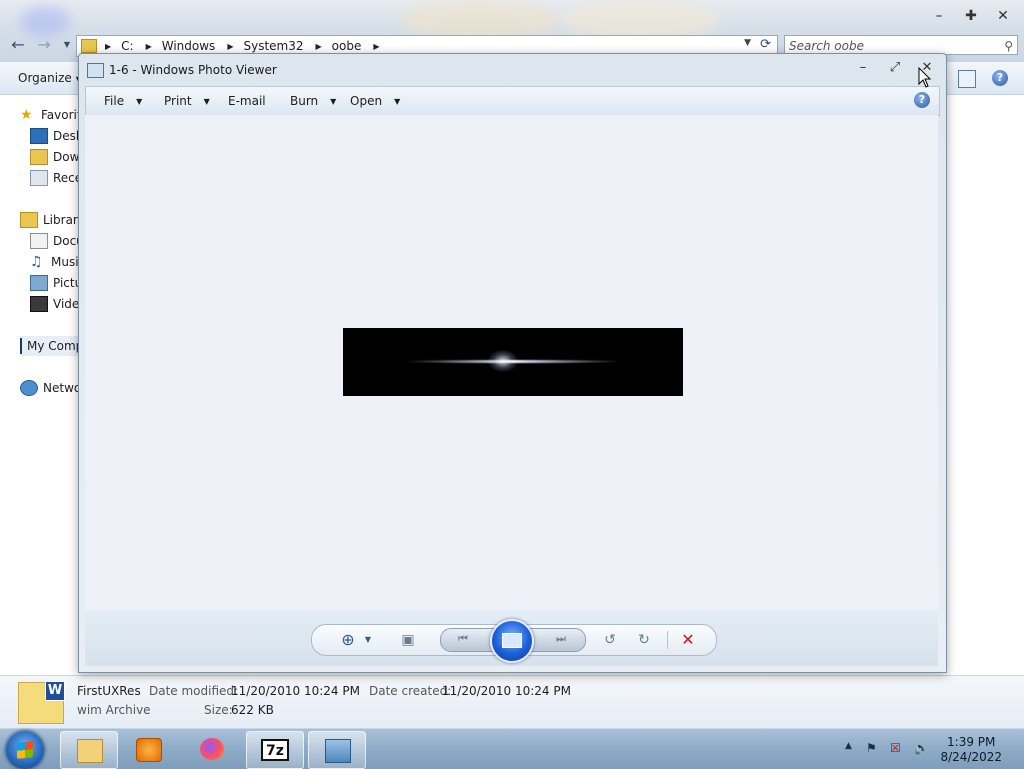  Describe the element at coordinates (512, 748) in the screenshot. I see `taskbar: 7z ▲ ⚑ ☒ 🔈 1:39 PM 8/24/2022` at that location.